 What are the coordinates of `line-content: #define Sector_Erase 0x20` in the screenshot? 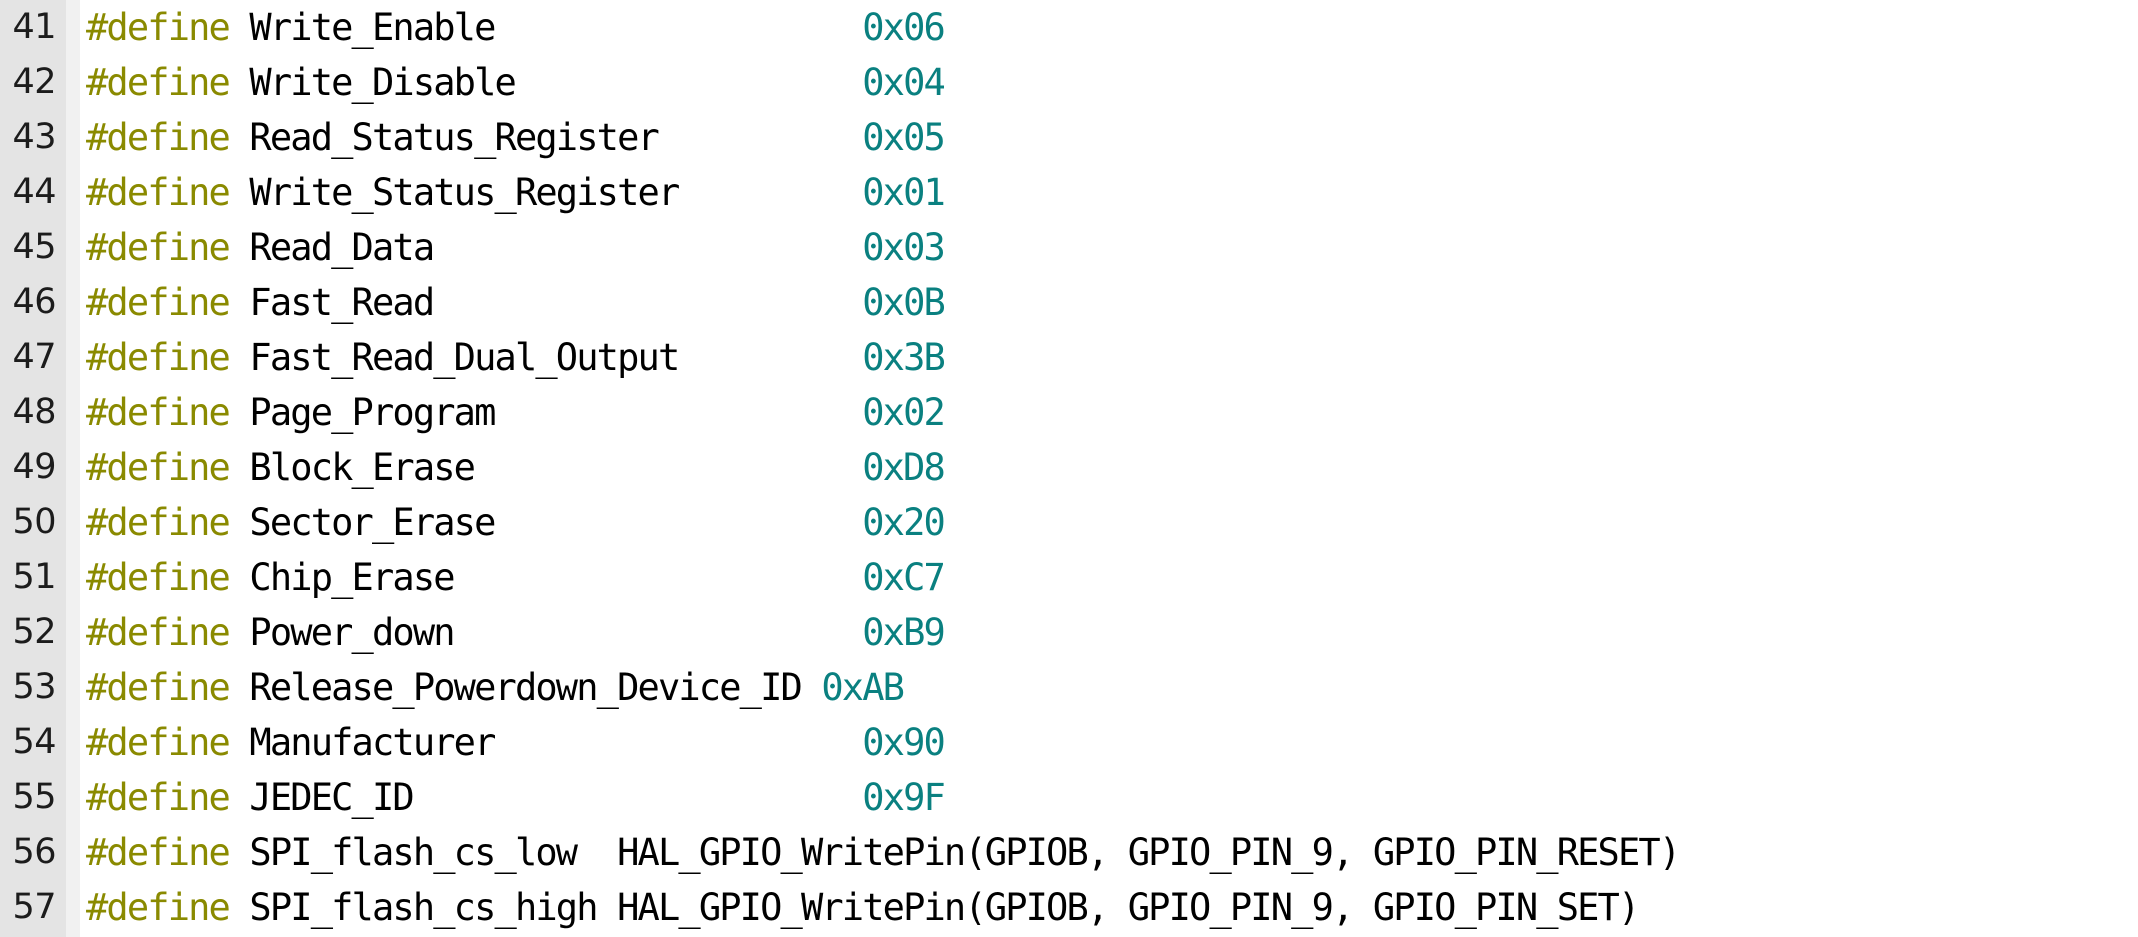 It's located at (516, 522).